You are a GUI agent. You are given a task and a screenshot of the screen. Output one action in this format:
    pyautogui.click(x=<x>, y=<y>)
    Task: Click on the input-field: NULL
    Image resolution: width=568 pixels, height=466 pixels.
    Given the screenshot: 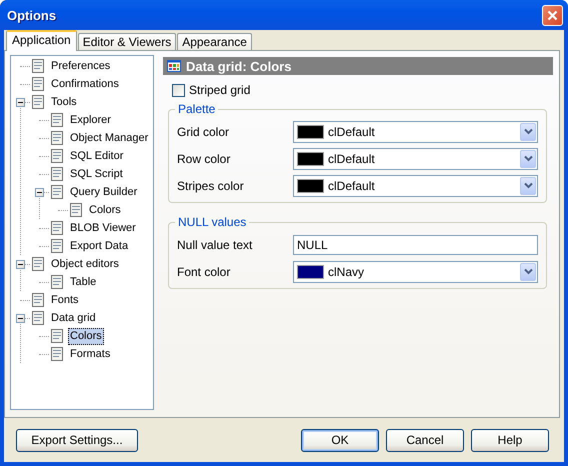 What is the action you would take?
    pyautogui.click(x=415, y=244)
    